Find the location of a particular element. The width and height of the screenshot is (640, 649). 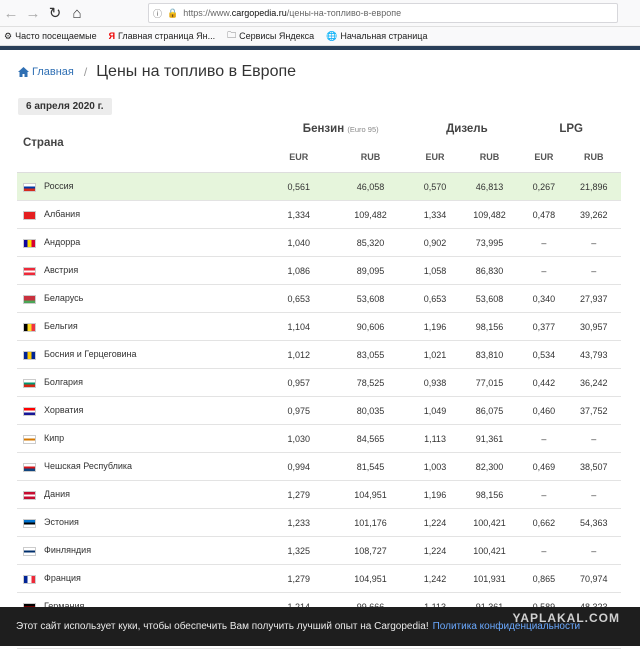

bookmark-label: Часто посещаемые is located at coordinates (56, 36).